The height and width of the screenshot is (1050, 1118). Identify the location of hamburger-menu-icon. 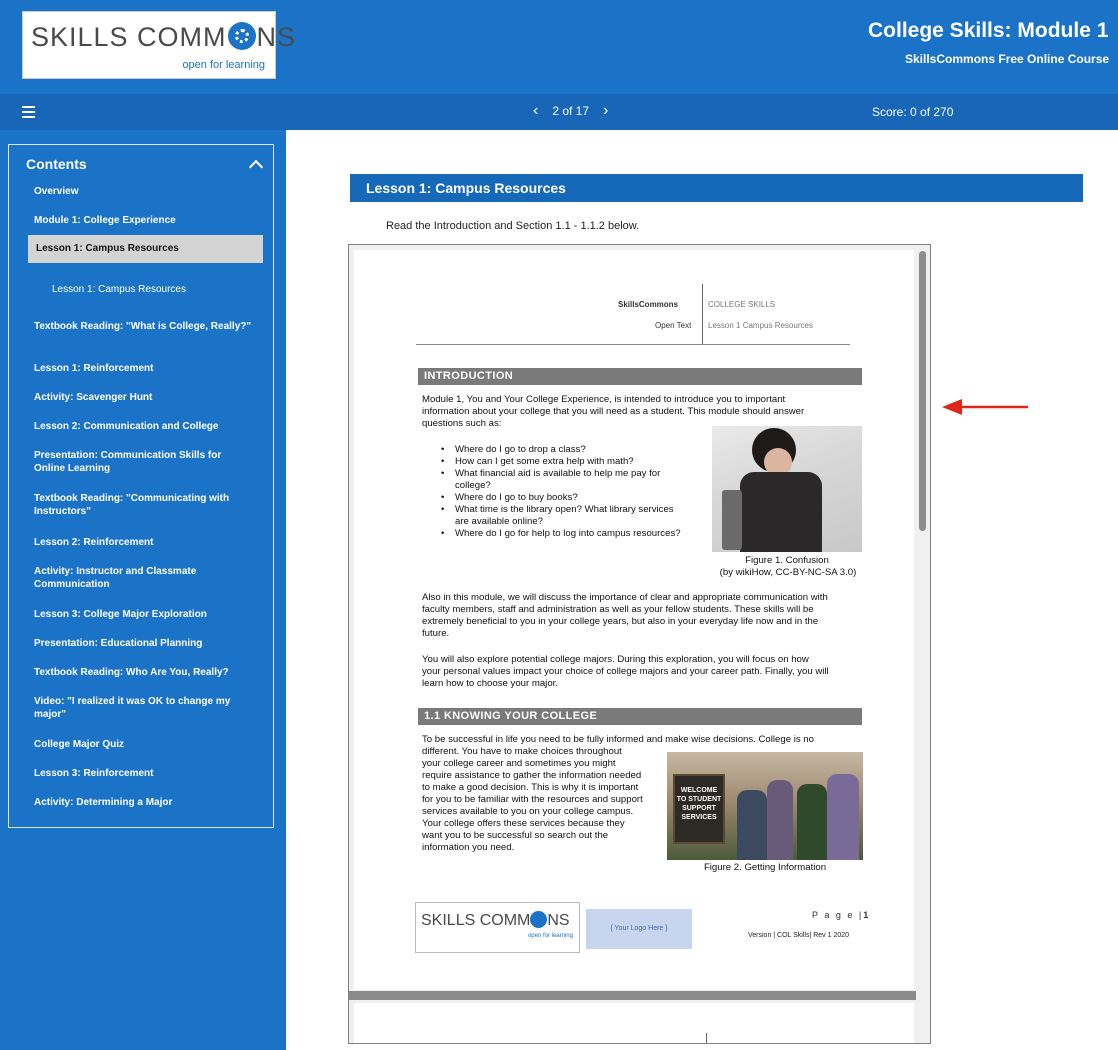
(32, 112).